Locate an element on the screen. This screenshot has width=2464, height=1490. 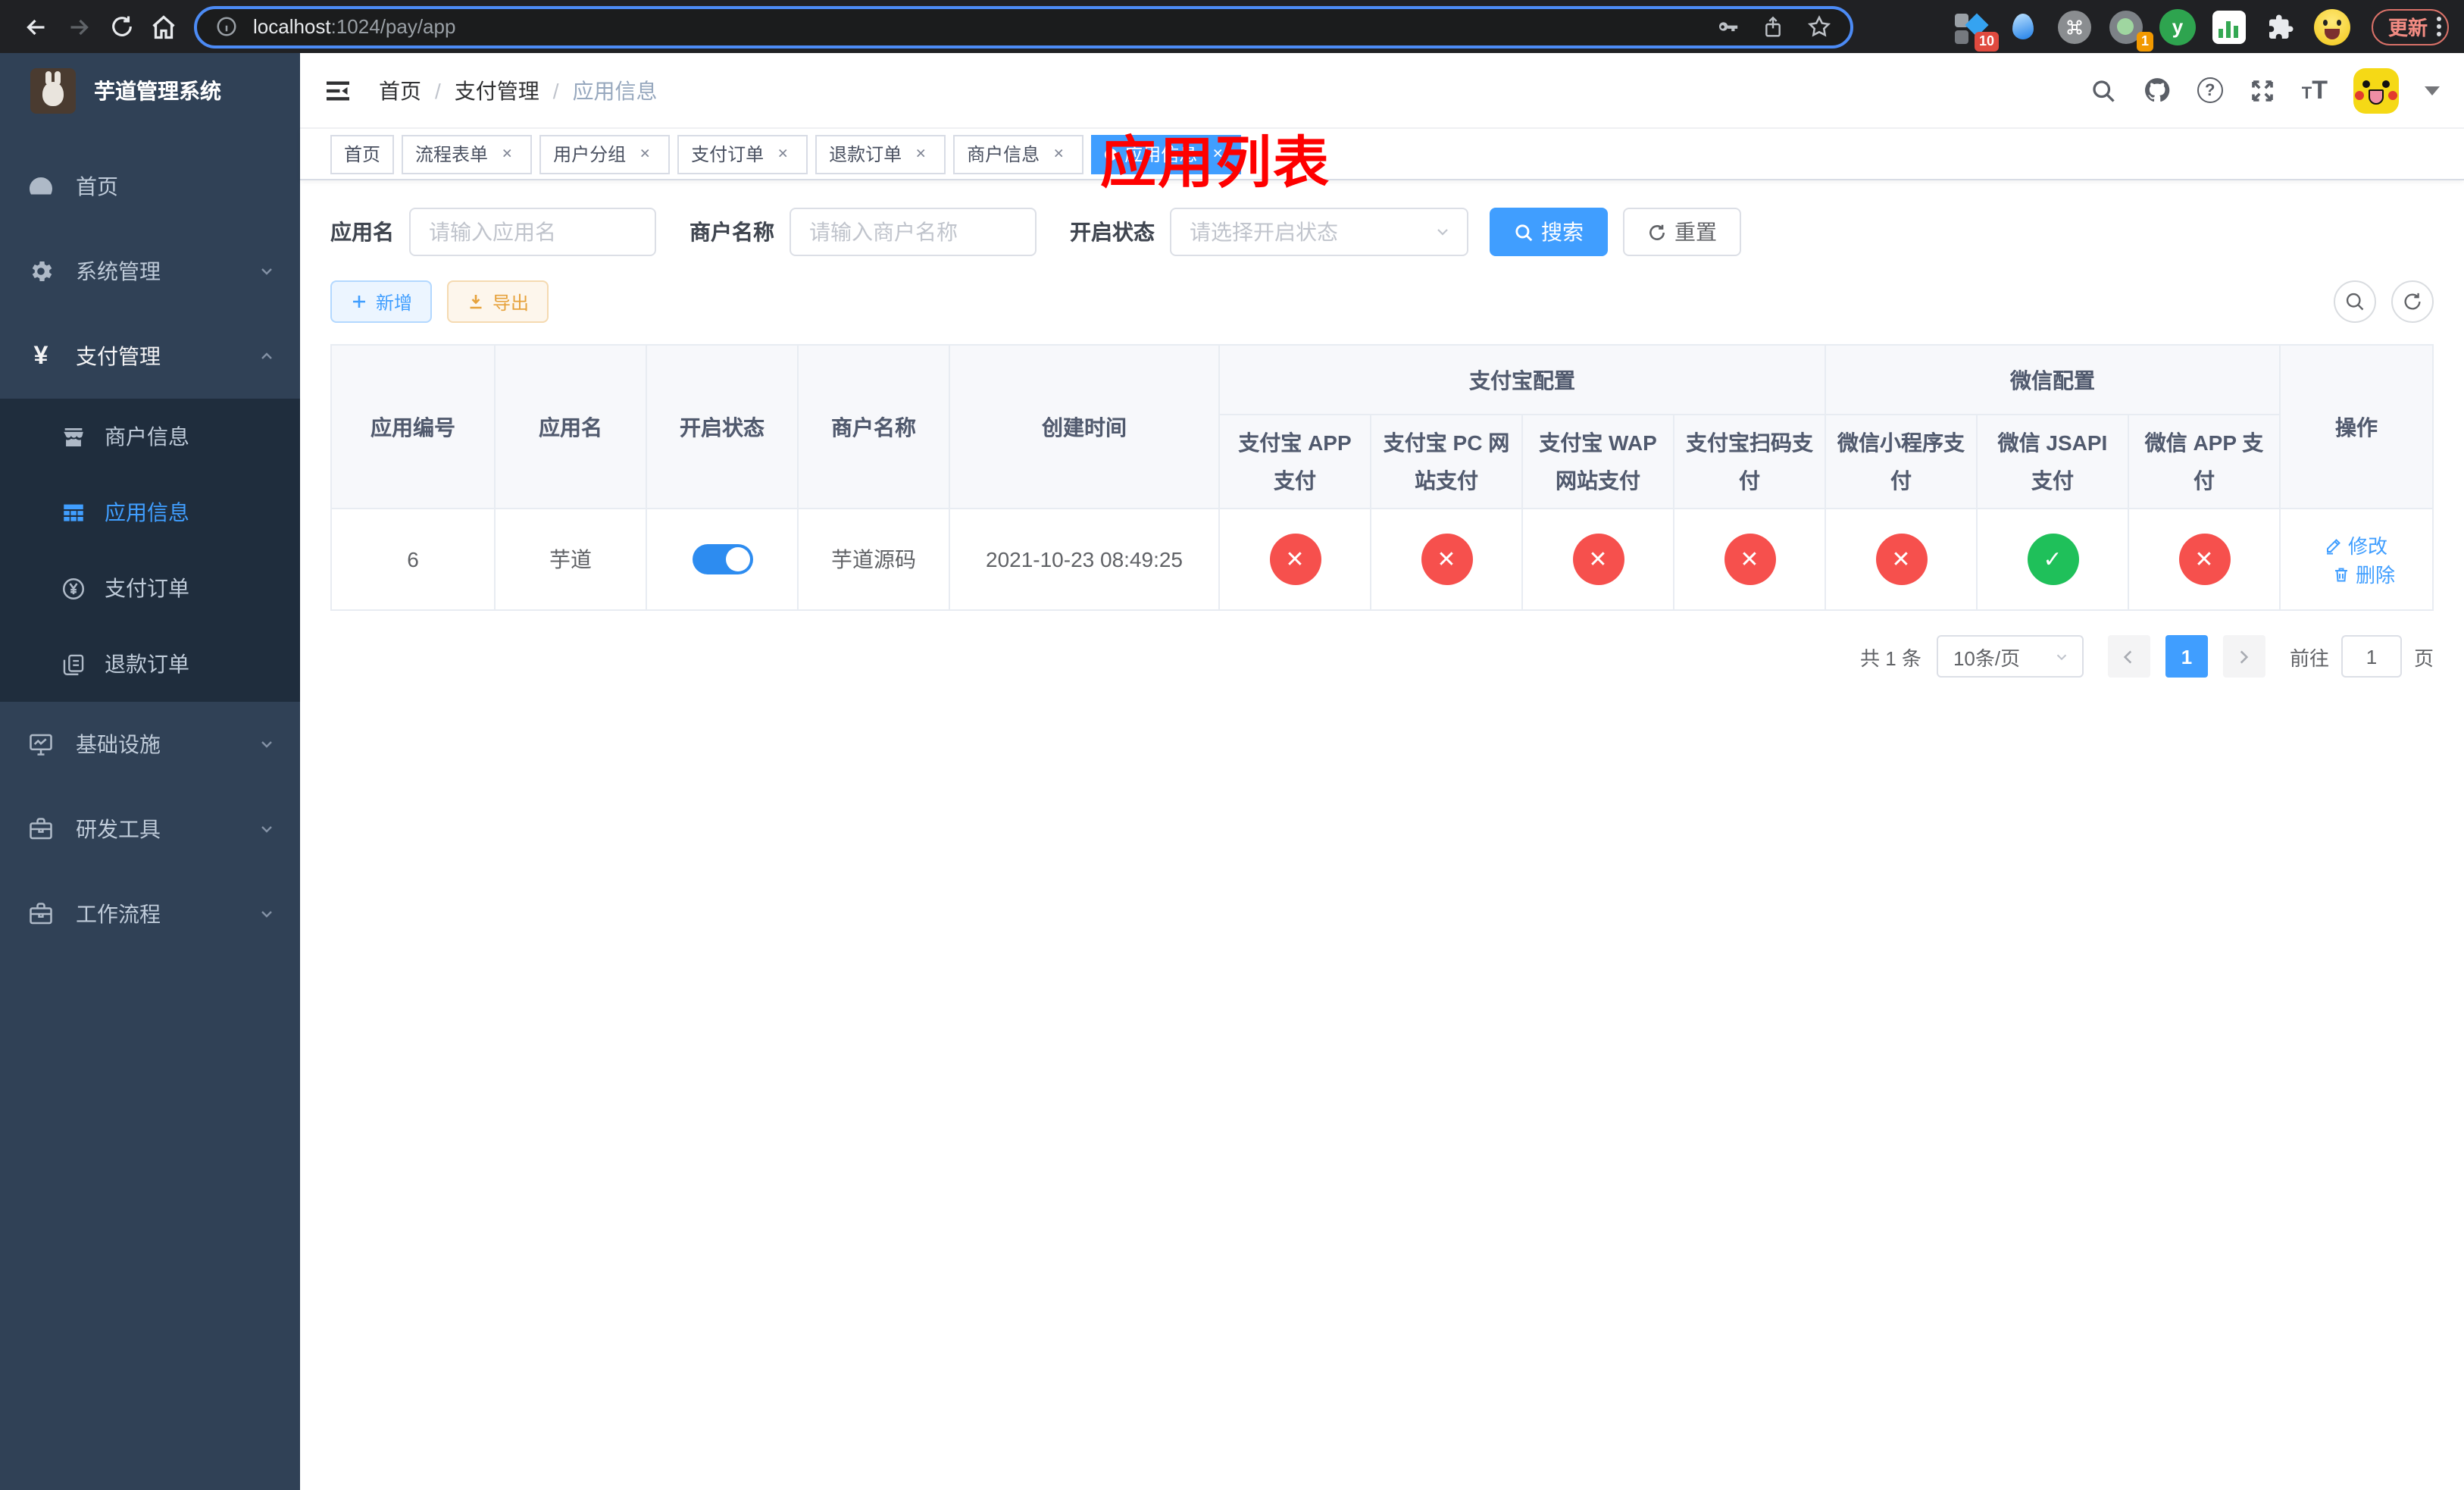
extension-balloon-icon is located at coordinates (2023, 27).